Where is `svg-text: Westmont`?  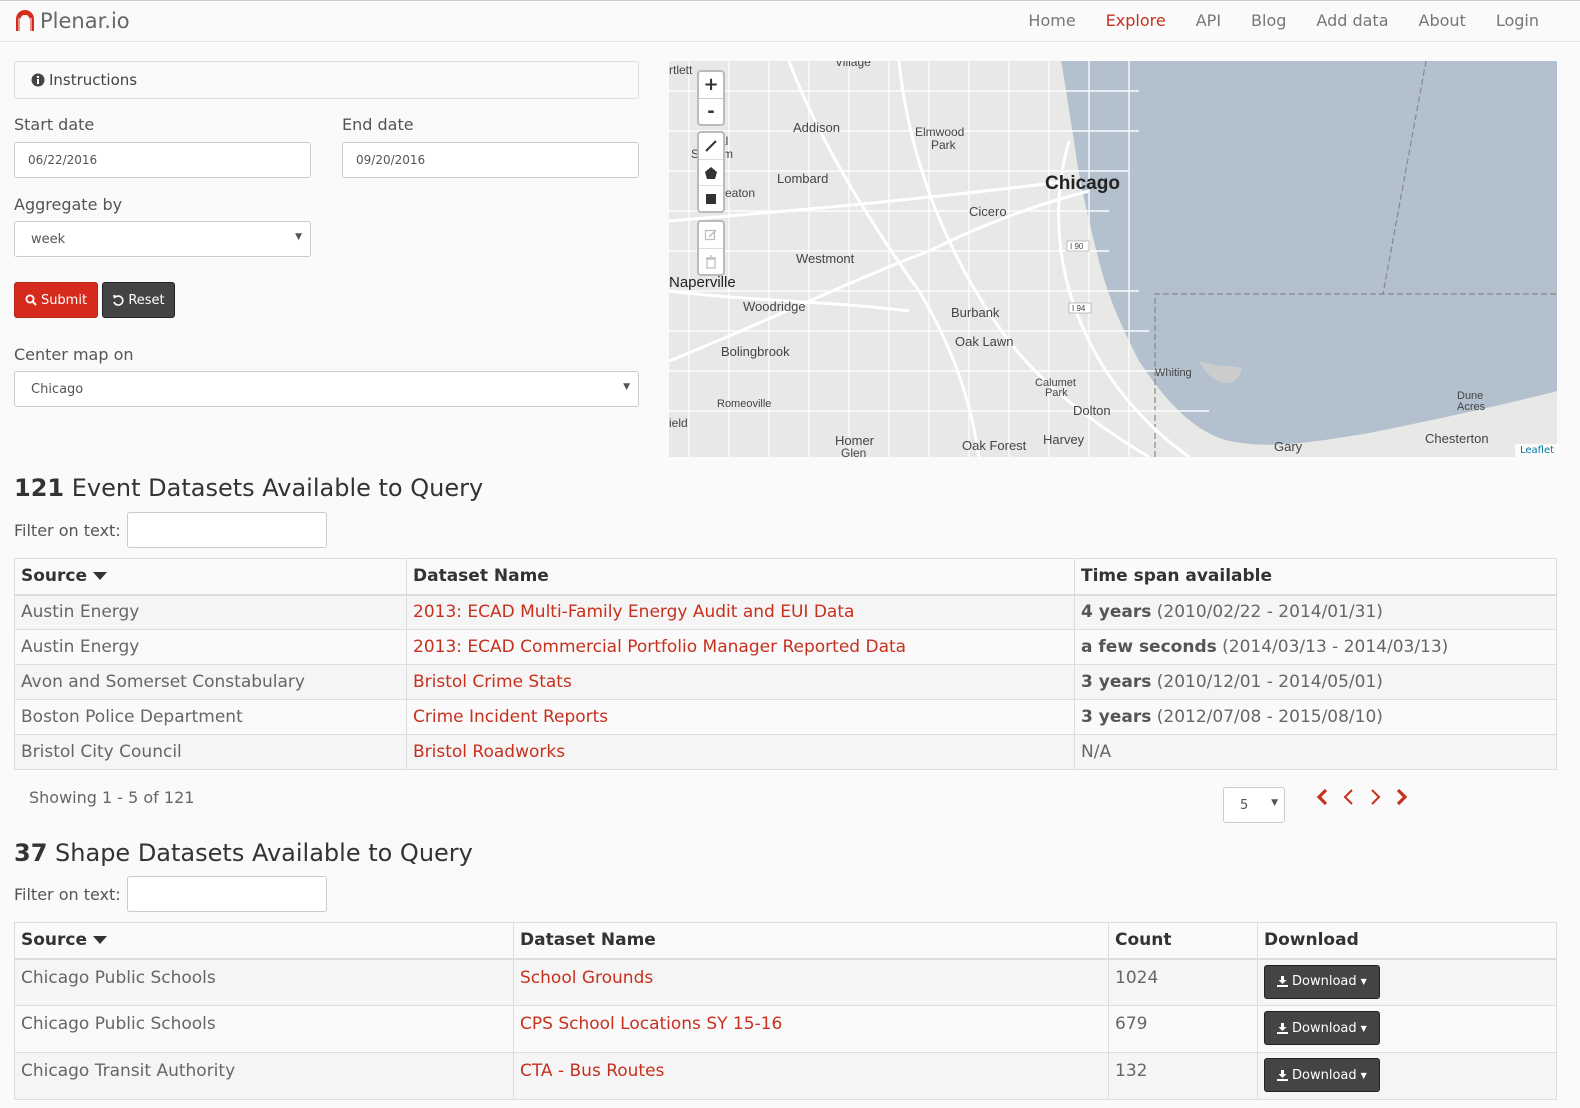 svg-text: Westmont is located at coordinates (825, 258).